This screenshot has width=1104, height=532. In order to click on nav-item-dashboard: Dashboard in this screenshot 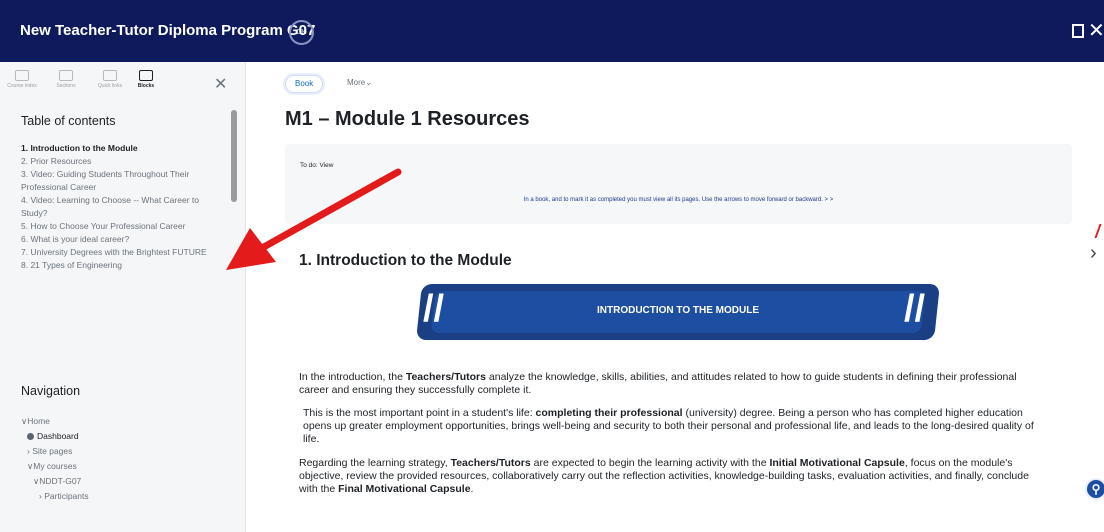, I will do `click(121, 436)`.